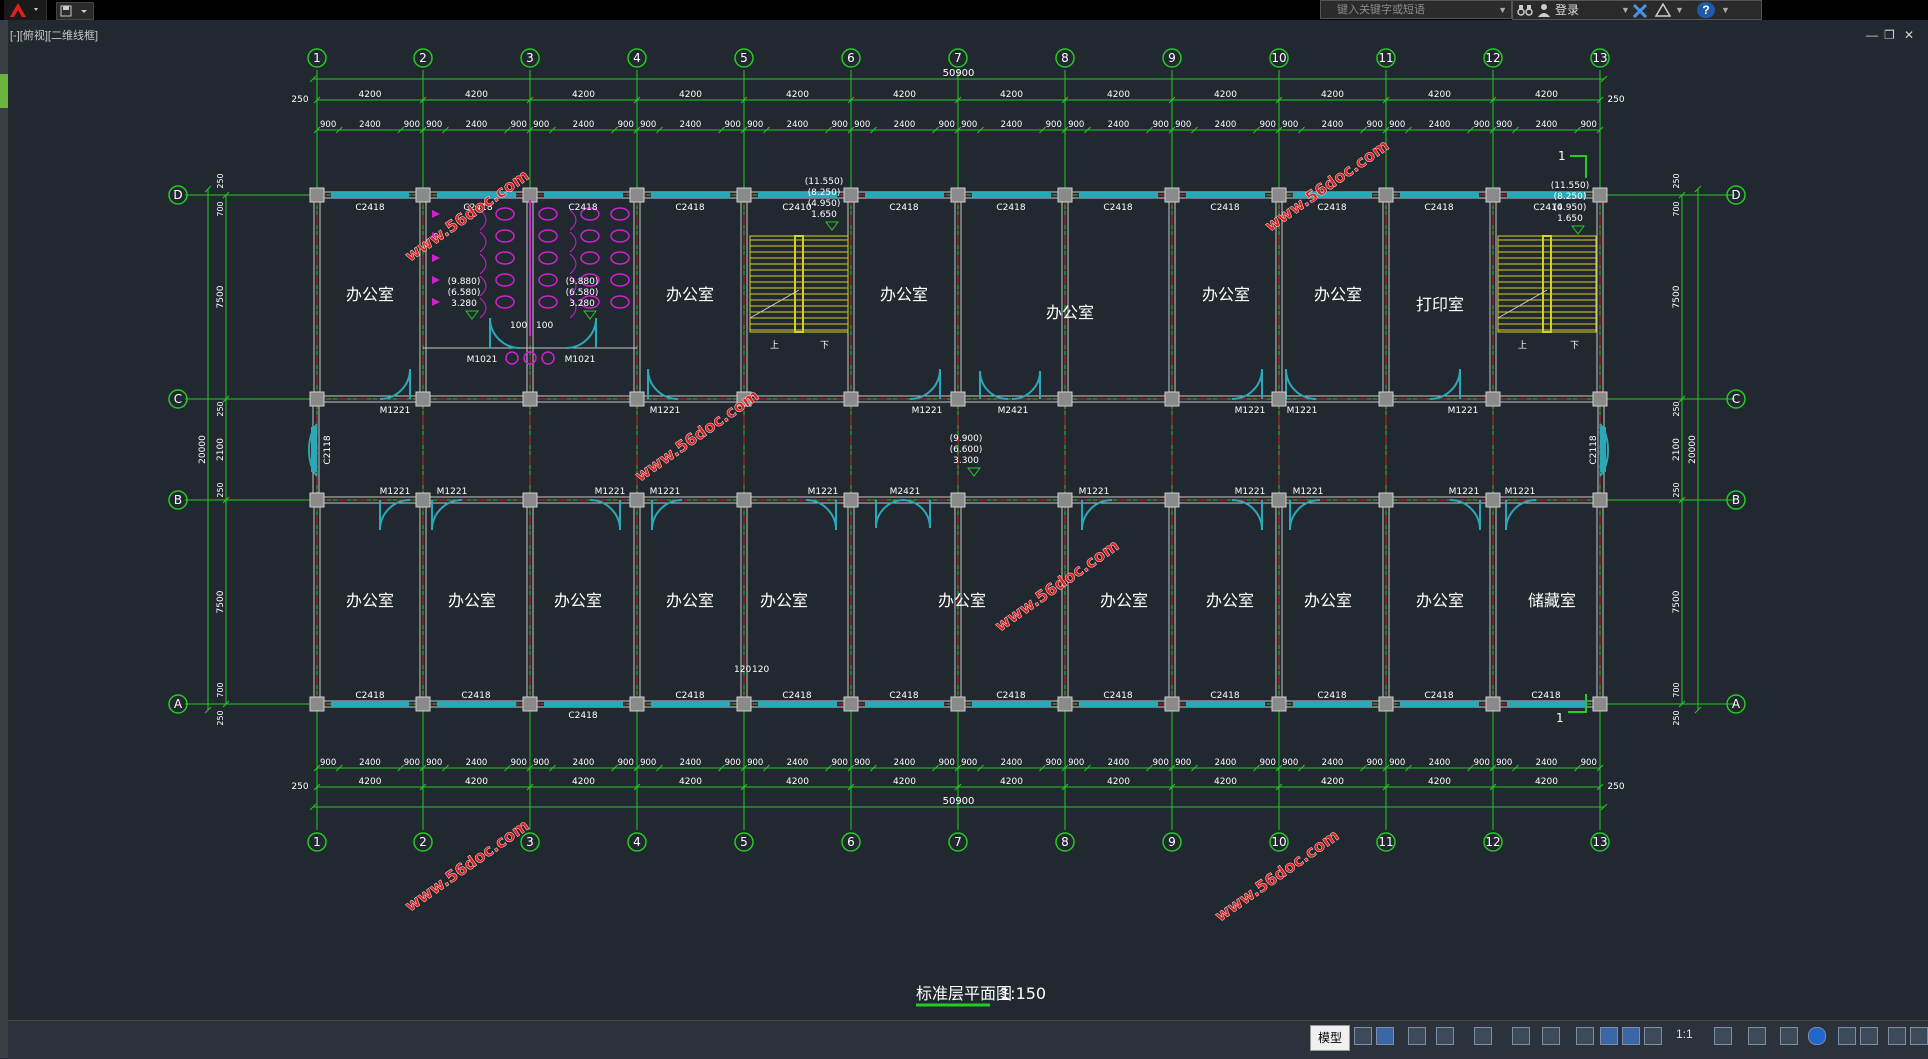  What do you see at coordinates (905, 125) in the screenshot?
I see `dim-sub-top-text: 2400` at bounding box center [905, 125].